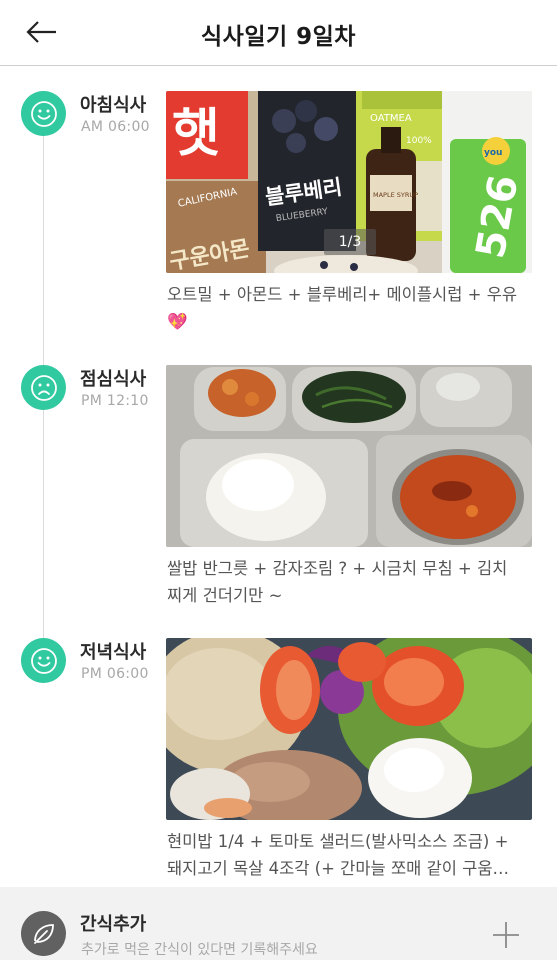 This screenshot has height=960, width=557. I want to click on snack-title: 간식추가, so click(113, 924).